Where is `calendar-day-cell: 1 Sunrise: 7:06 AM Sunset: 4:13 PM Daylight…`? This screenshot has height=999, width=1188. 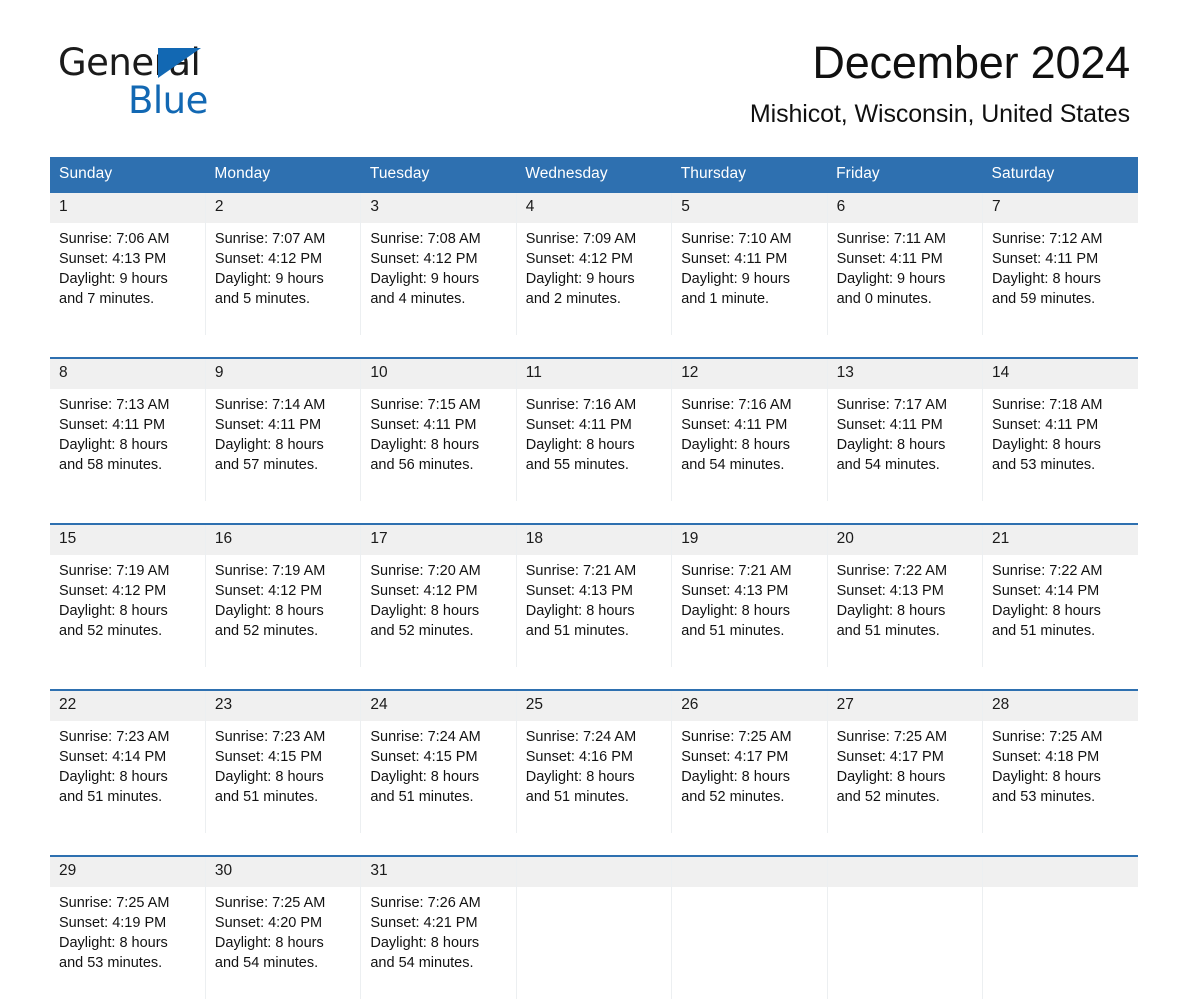
calendar-day-cell: 1 Sunrise: 7:06 AM Sunset: 4:13 PM Daylight… is located at coordinates (128, 263).